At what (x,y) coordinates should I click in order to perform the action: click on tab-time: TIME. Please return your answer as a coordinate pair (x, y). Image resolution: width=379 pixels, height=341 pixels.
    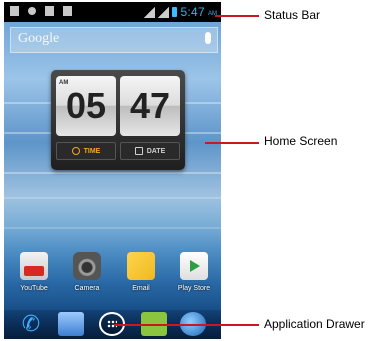
    Looking at the image, I should click on (86, 151).